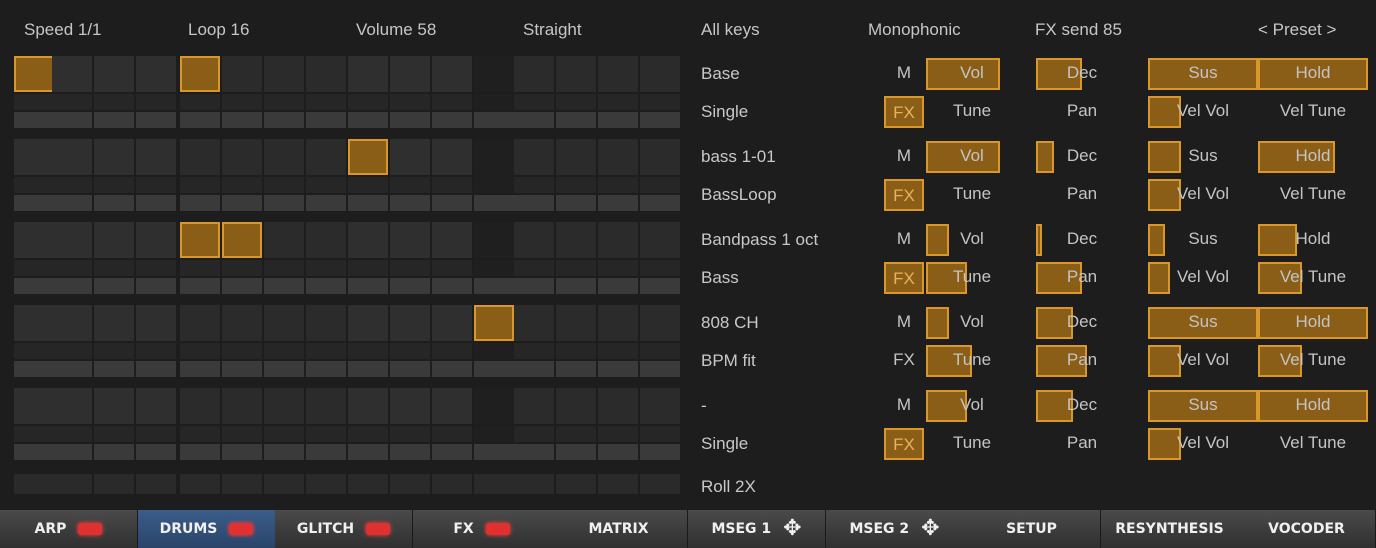 The image size is (1376, 548). What do you see at coordinates (69, 529) in the screenshot?
I see `tab-arp: ARP` at bounding box center [69, 529].